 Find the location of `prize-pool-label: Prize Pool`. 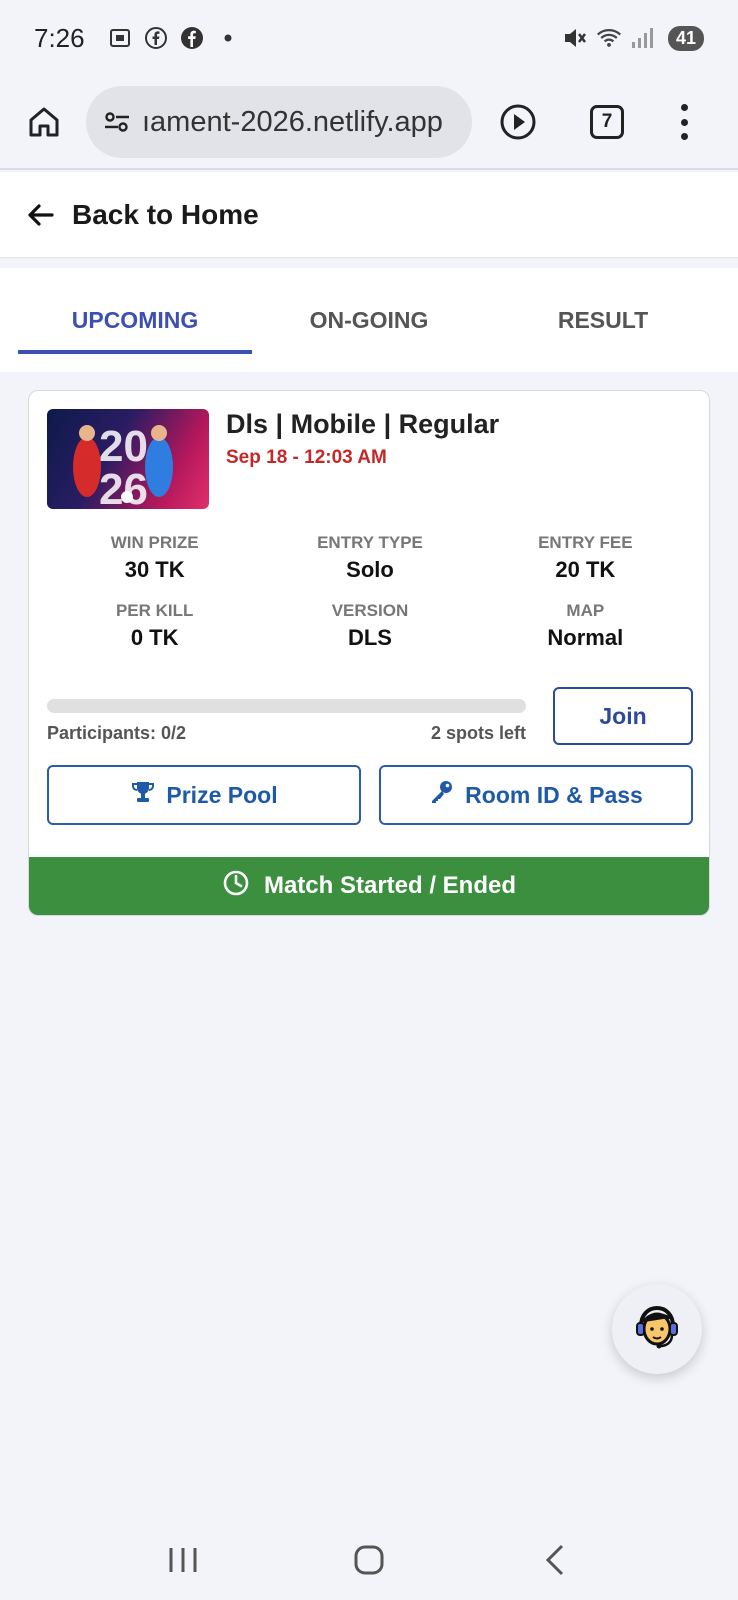

prize-pool-label: Prize Pool is located at coordinates (222, 794).